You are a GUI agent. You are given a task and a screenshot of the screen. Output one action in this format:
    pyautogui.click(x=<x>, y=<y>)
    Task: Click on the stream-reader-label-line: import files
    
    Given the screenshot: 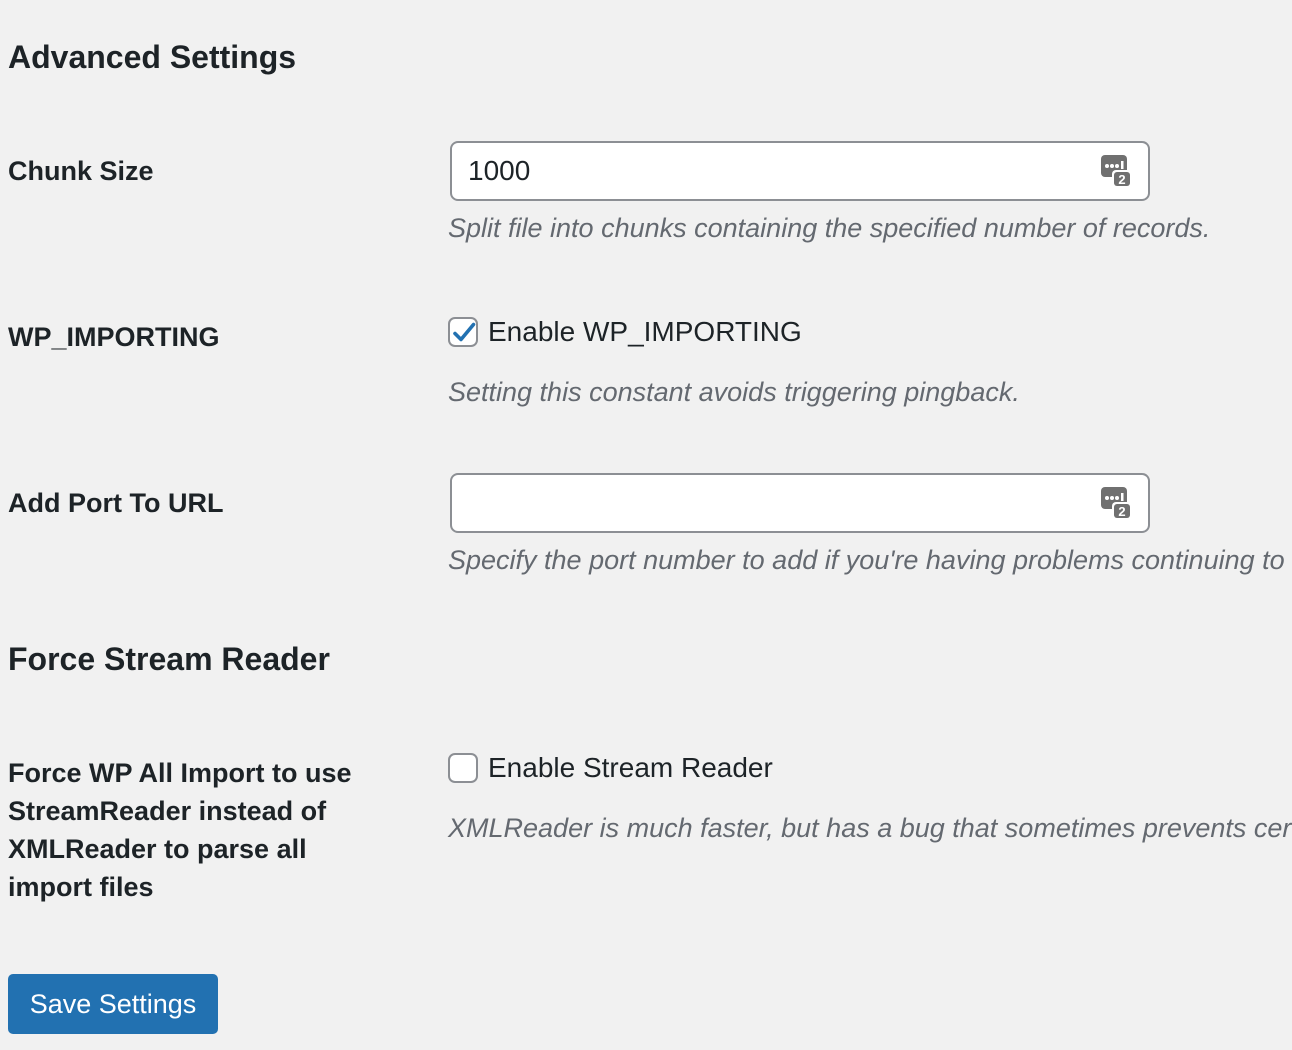 What is the action you would take?
    pyautogui.click(x=81, y=887)
    